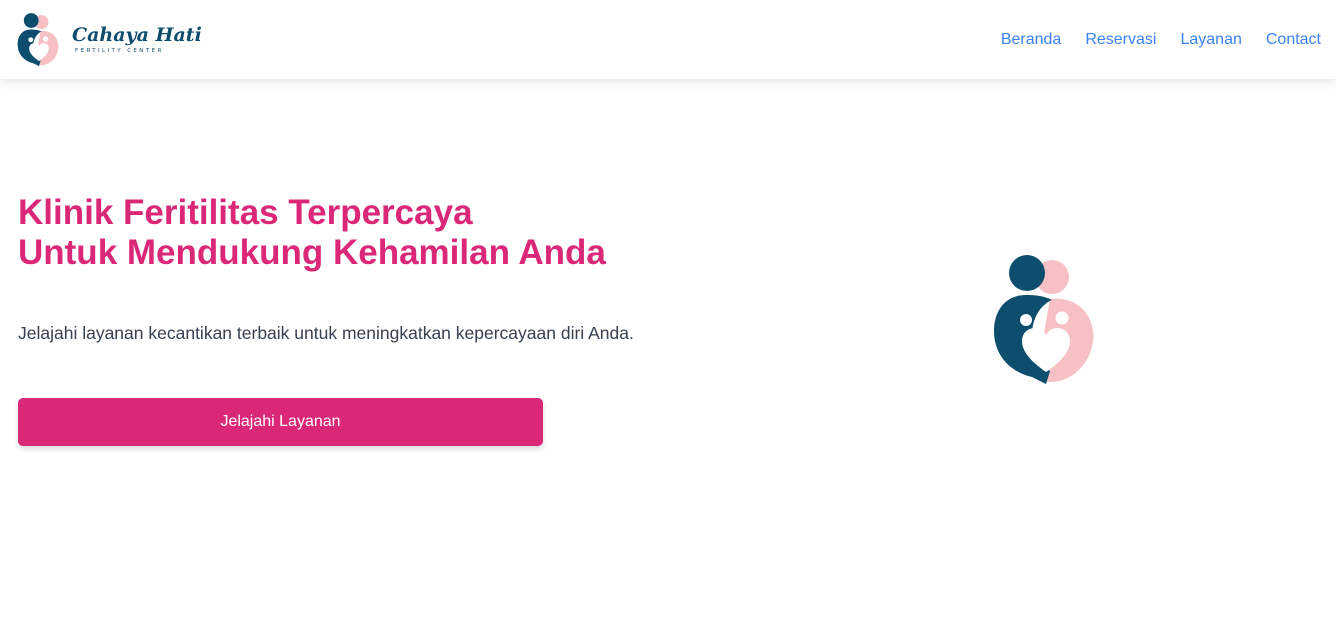 This screenshot has width=1336, height=623. I want to click on nav-link-contact: Contact, so click(1293, 40).